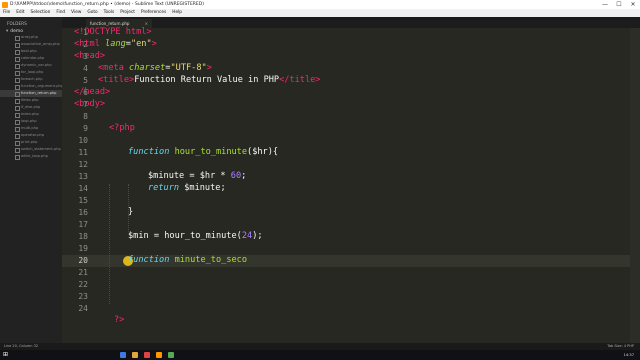  Describe the element at coordinates (115, 44) in the screenshot. I see `code-line-2: <html lang="en">` at that location.